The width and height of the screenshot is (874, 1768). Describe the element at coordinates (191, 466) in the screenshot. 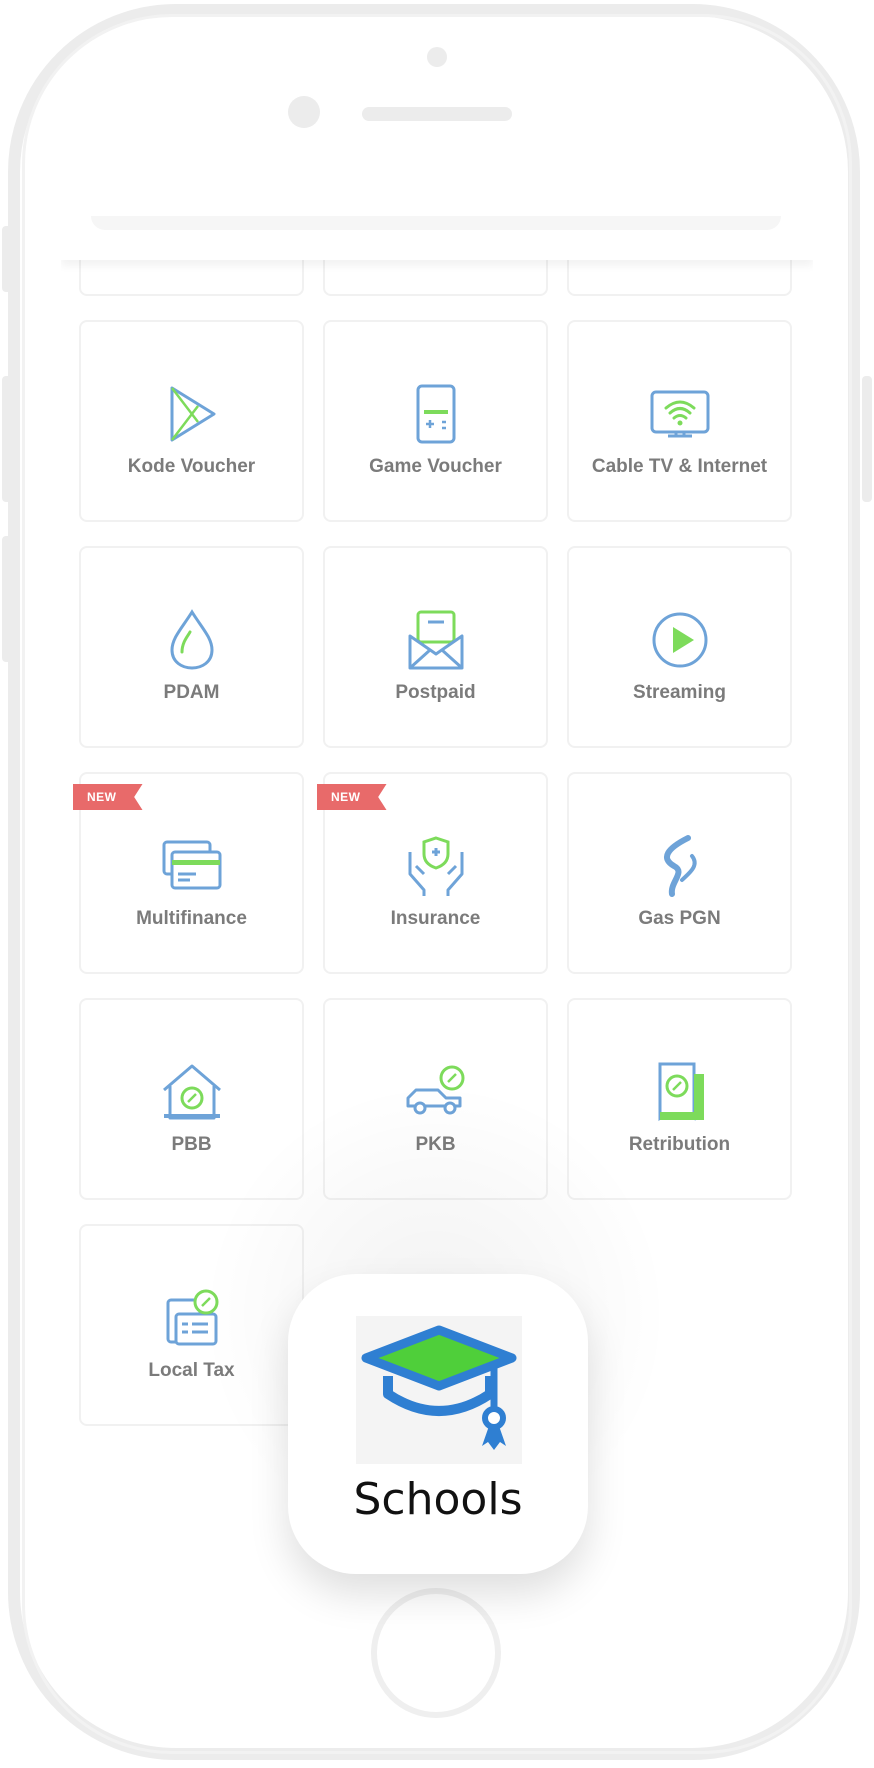

I see `service-label: Kode Voucher` at that location.